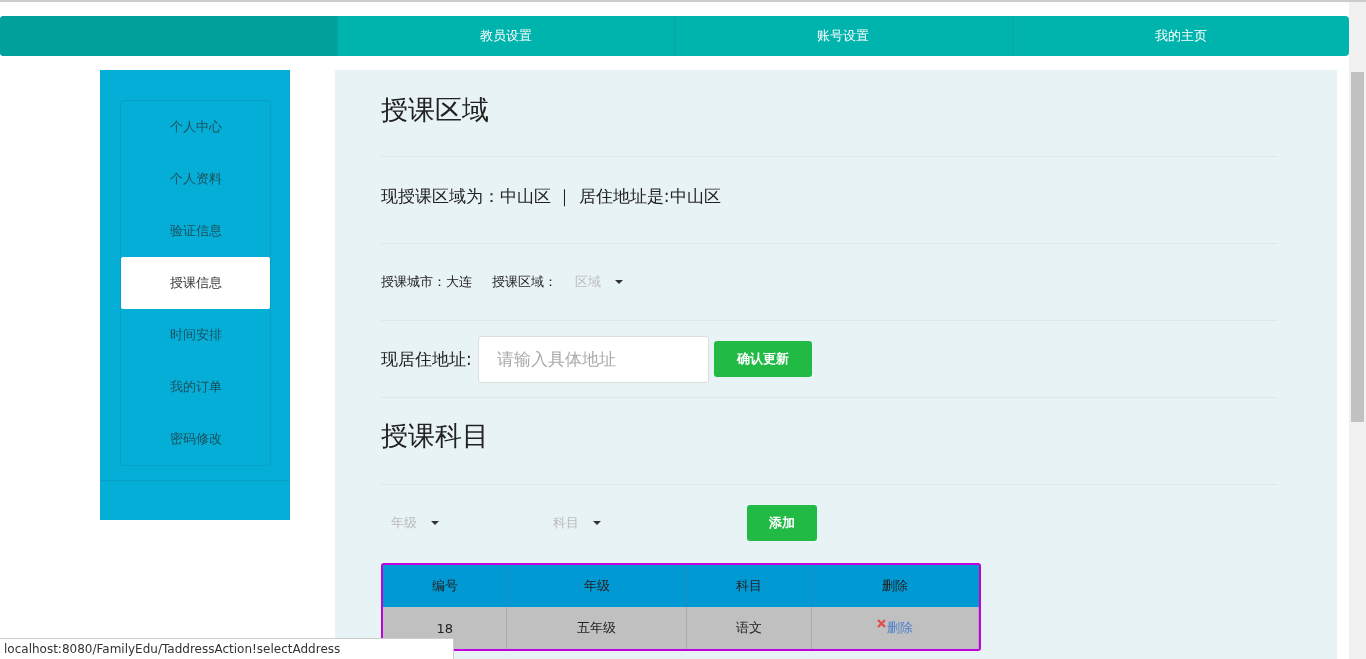 This screenshot has width=1366, height=659. What do you see at coordinates (506, 36) in the screenshot?
I see `nav-tab: 教员设置` at bounding box center [506, 36].